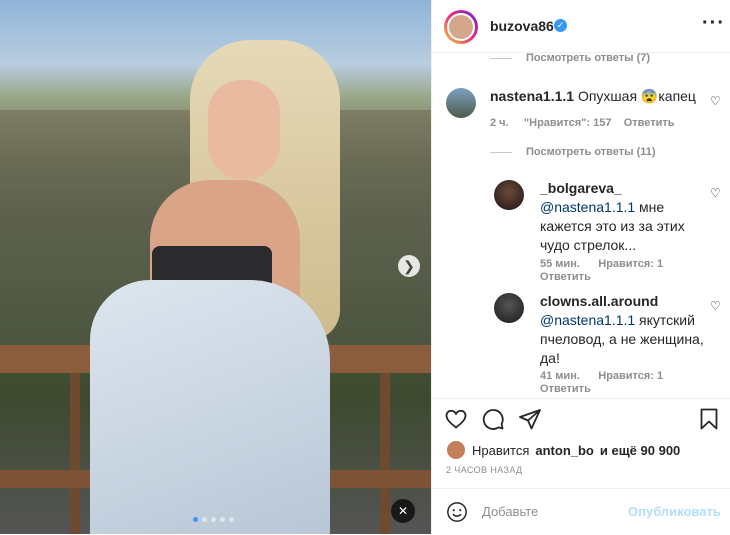 This screenshot has height=535, width=730. Describe the element at coordinates (581, 26) in the screenshot. I see `post-header: buzova86 ✓ ···` at that location.